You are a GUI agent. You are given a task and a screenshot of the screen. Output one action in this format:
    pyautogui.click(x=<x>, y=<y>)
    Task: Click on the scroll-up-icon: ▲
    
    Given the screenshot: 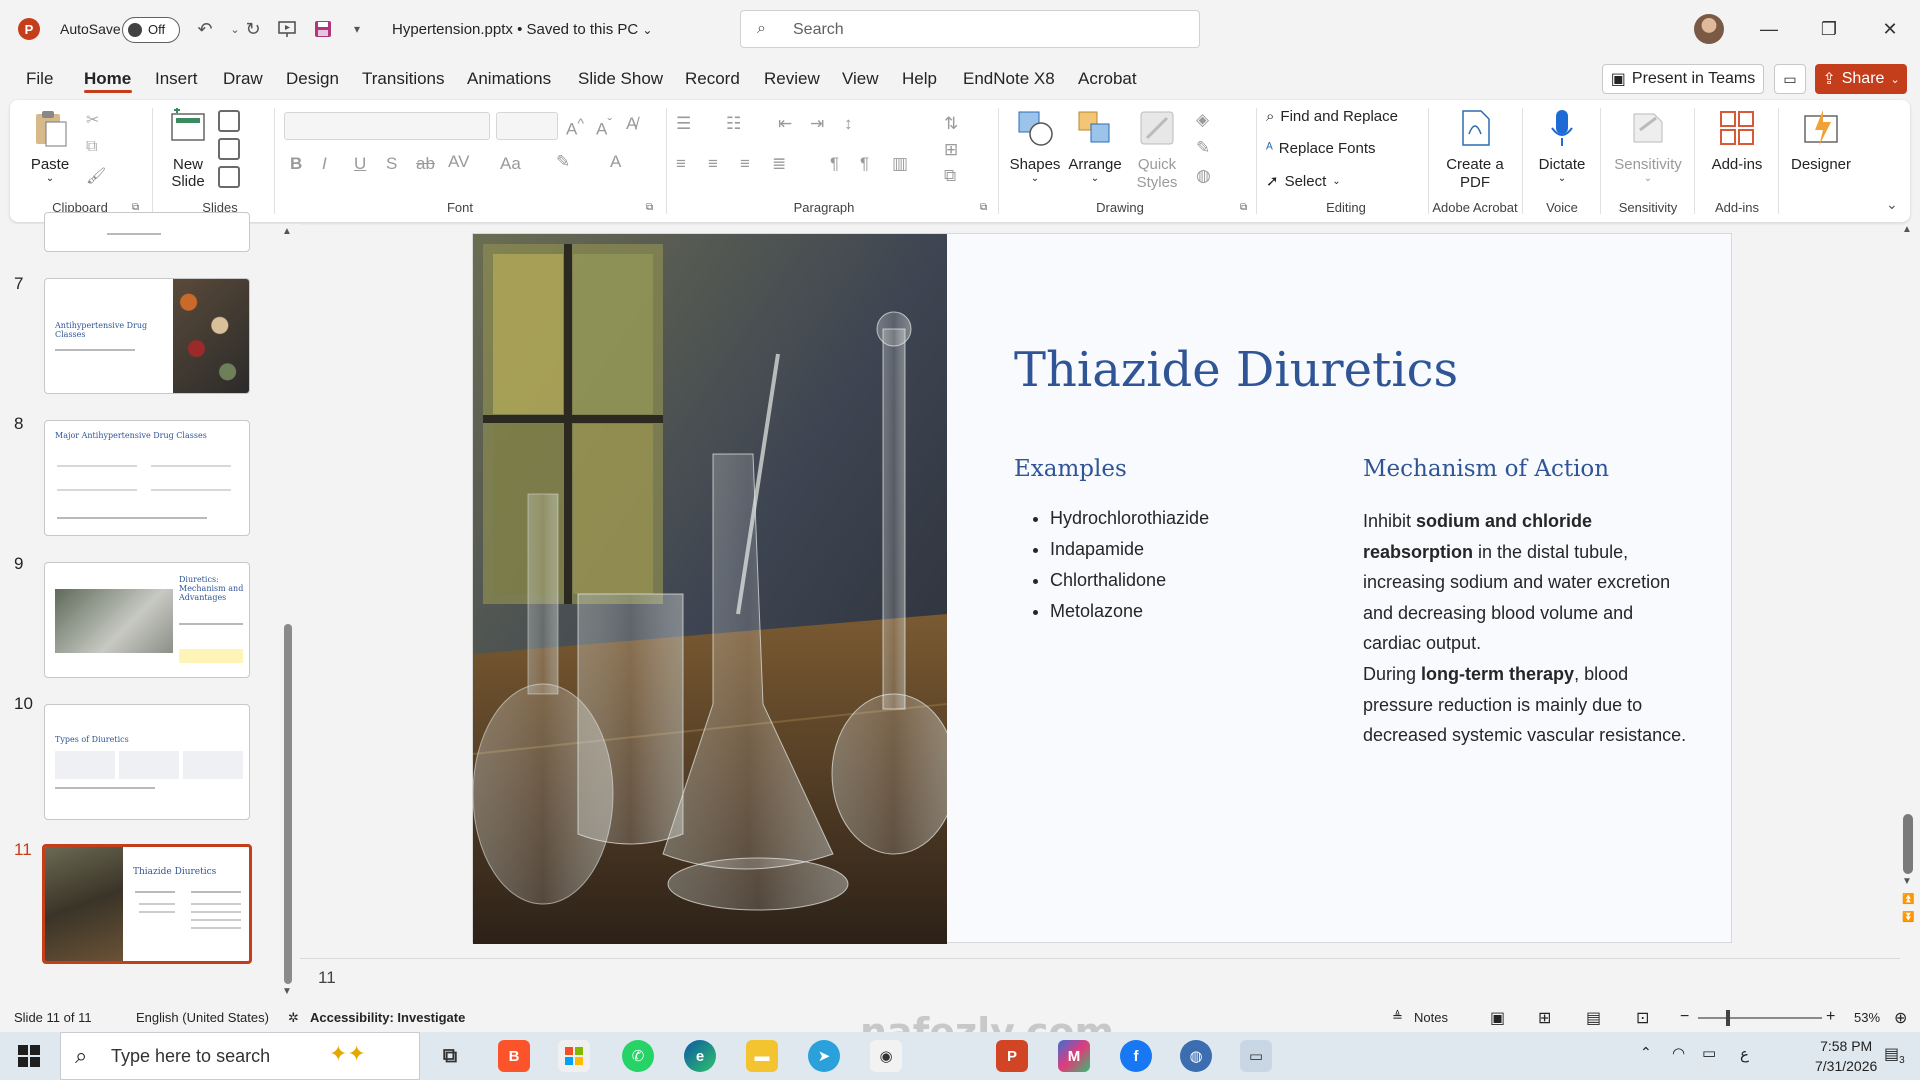 What is the action you would take?
    pyautogui.click(x=1907, y=229)
    